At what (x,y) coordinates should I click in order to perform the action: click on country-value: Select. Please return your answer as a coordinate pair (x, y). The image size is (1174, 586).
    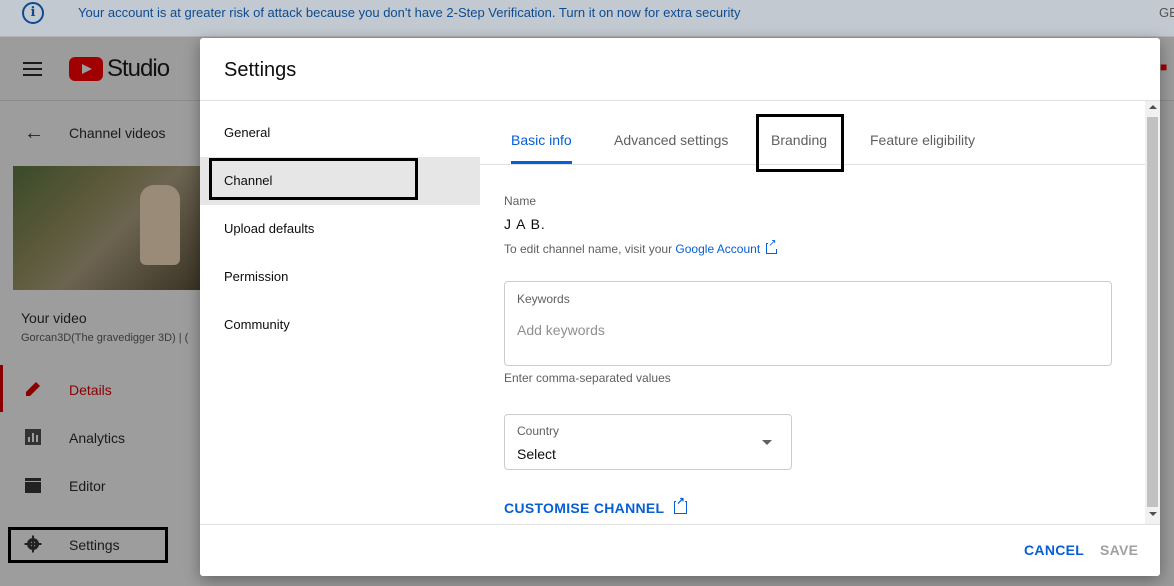
    Looking at the image, I should click on (536, 454).